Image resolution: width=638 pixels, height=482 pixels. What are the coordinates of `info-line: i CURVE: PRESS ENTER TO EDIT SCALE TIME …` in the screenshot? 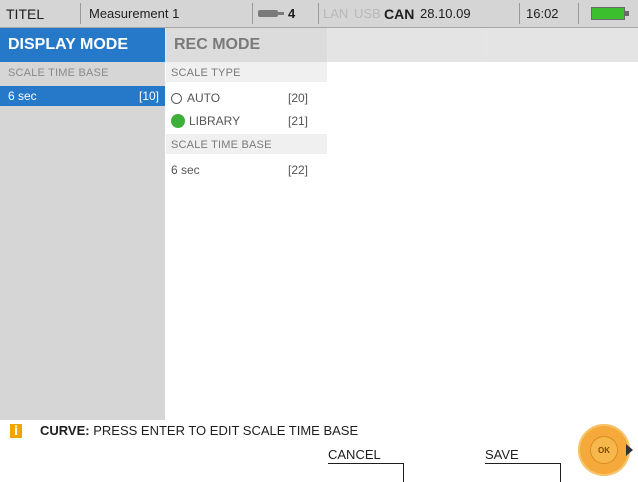 It's located at (319, 432).